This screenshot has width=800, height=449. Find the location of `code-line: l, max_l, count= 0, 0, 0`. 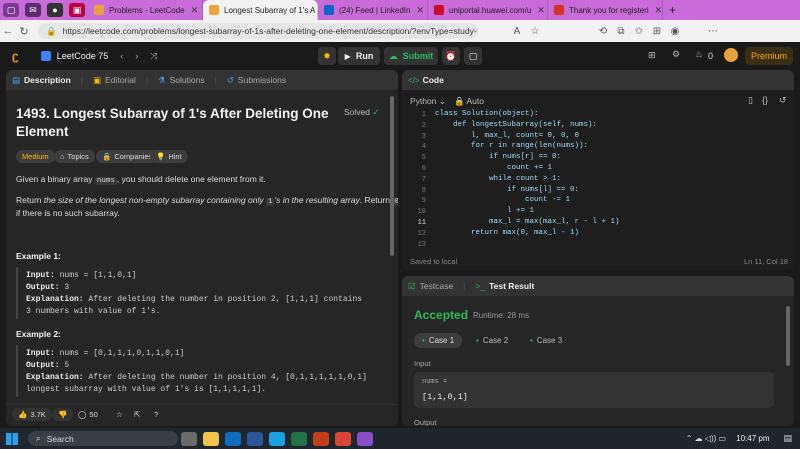

code-line: l, max_l, count= 0, 0, 0 is located at coordinates (507, 136).